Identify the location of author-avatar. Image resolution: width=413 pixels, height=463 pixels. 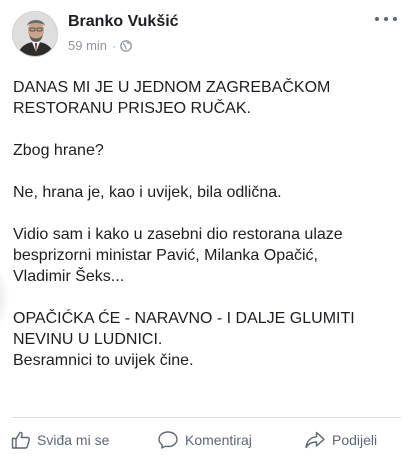
(35, 34).